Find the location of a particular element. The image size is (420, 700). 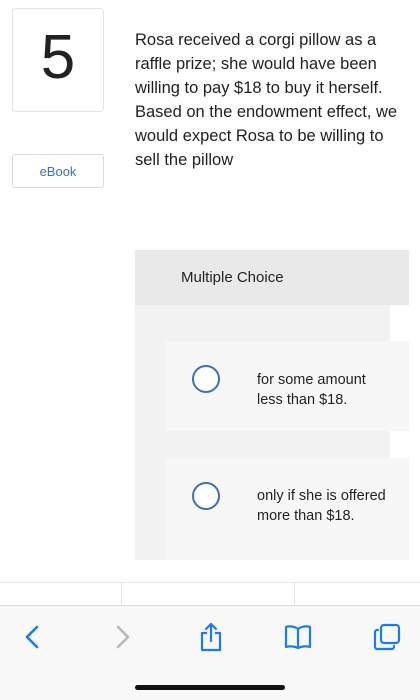

multiple-choice-title: Multiple Choice is located at coordinates (232, 277).